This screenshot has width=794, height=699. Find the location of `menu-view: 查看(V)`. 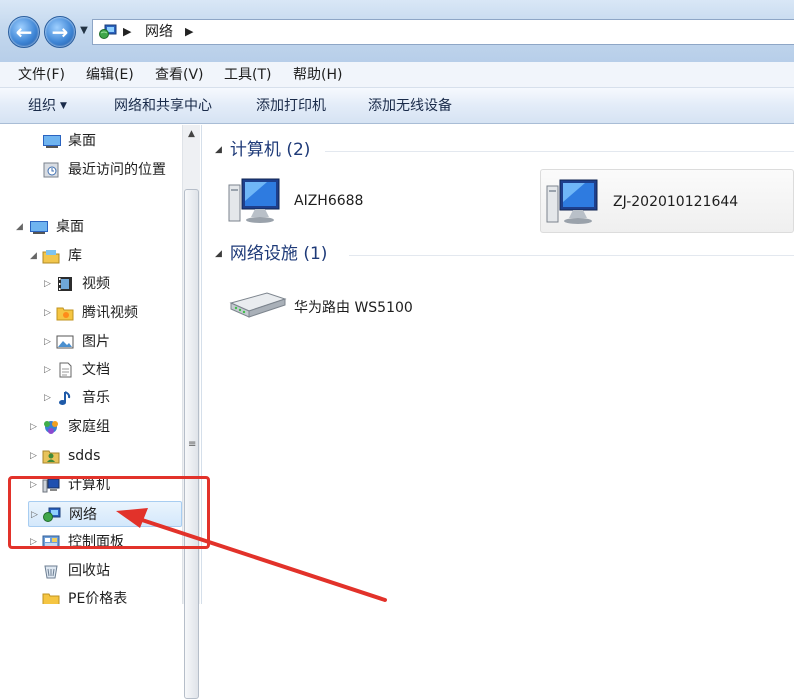

menu-view: 查看(V) is located at coordinates (179, 75).